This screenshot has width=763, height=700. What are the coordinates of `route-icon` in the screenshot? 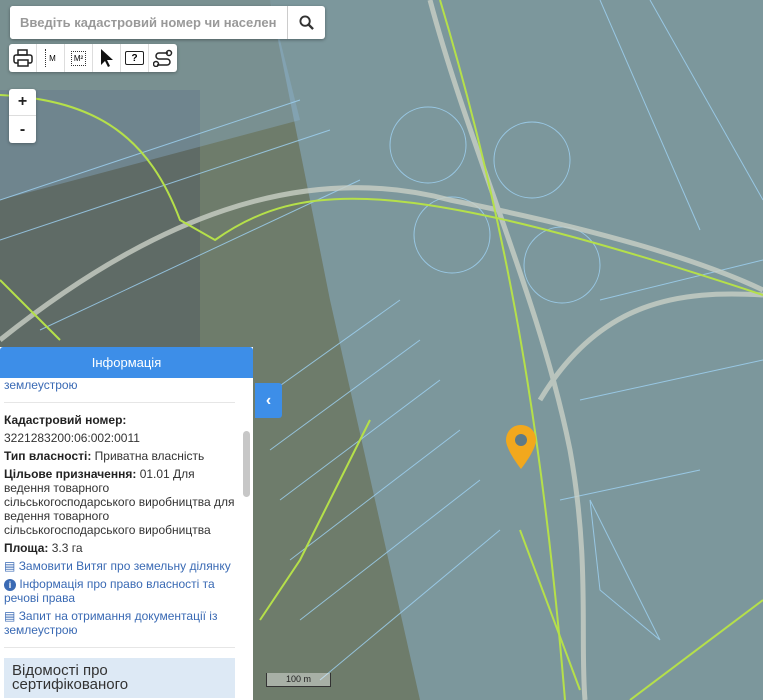 It's located at (163, 58).